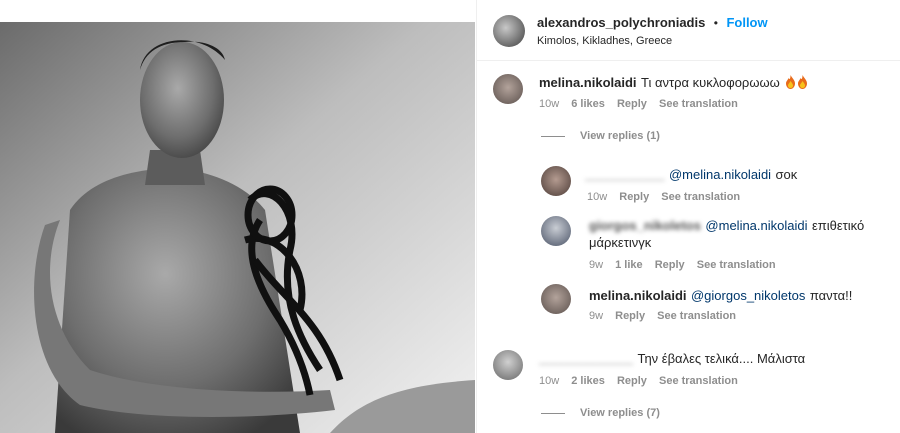 Image resolution: width=900 pixels, height=433 pixels. What do you see at coordinates (620, 242) in the screenshot?
I see `reply-text-line2: μάρκετινγκ` at bounding box center [620, 242].